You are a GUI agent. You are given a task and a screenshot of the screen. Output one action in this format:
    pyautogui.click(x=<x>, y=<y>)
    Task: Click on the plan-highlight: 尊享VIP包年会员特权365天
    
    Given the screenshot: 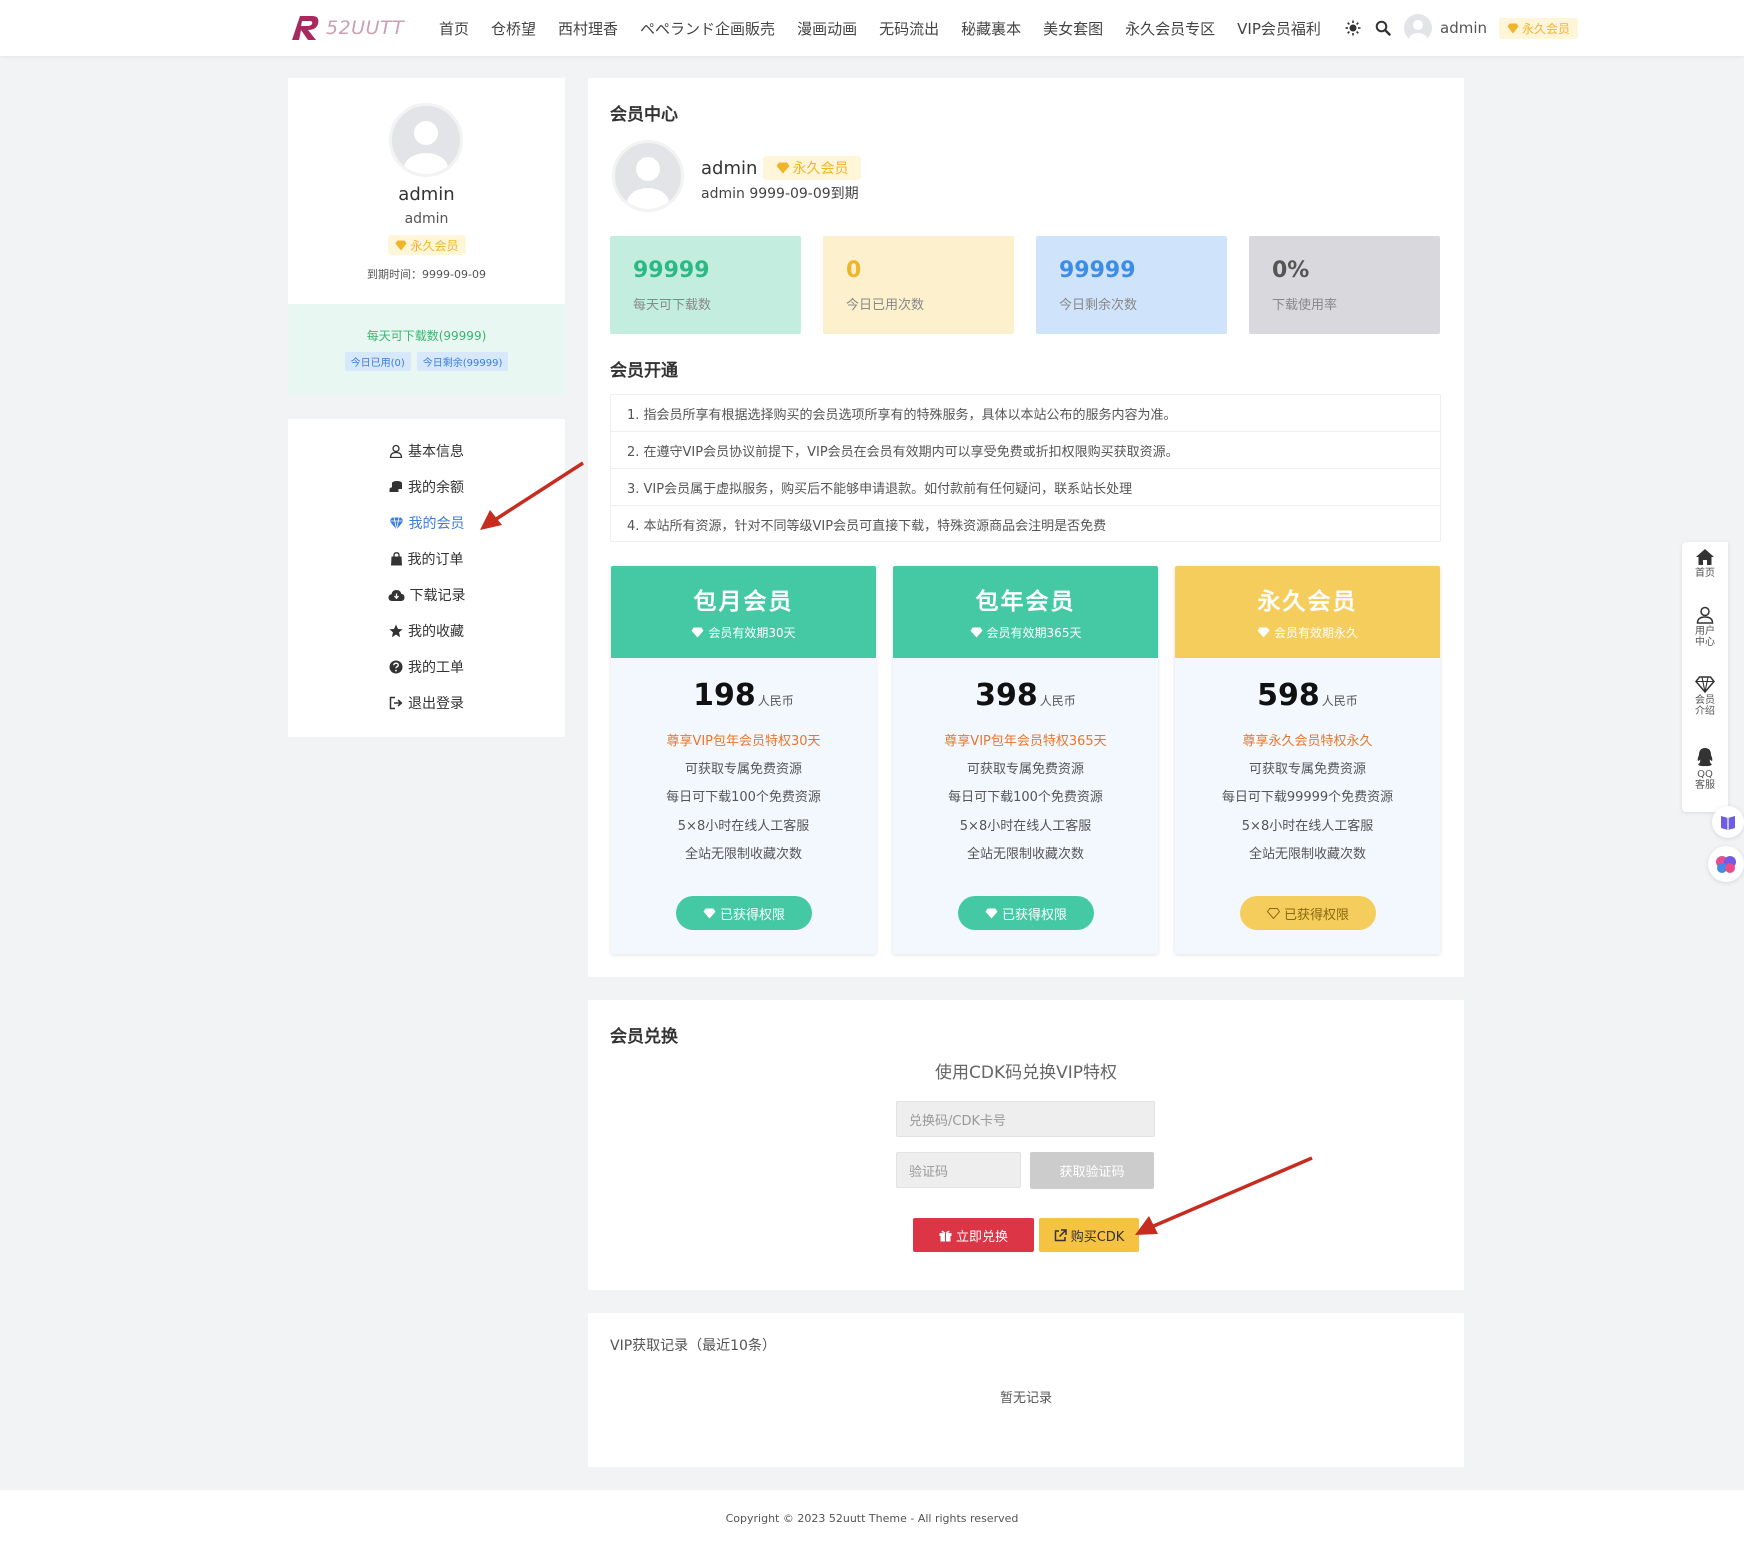 What is the action you would take?
    pyautogui.click(x=1025, y=741)
    